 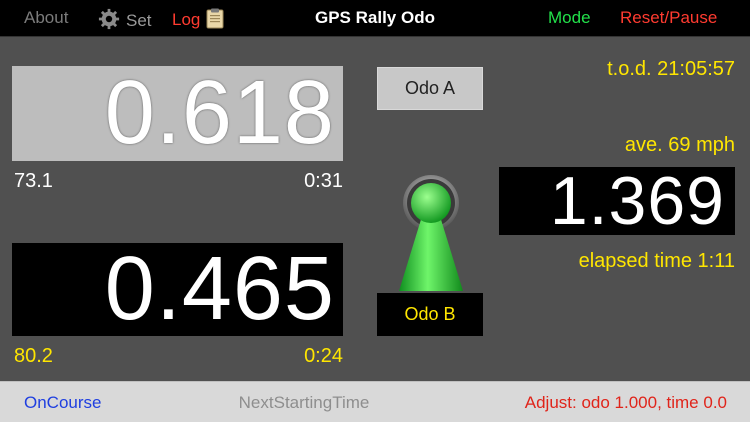 What do you see at coordinates (304, 403) in the screenshot?
I see `next-starting-time-button: NextStartingTime` at bounding box center [304, 403].